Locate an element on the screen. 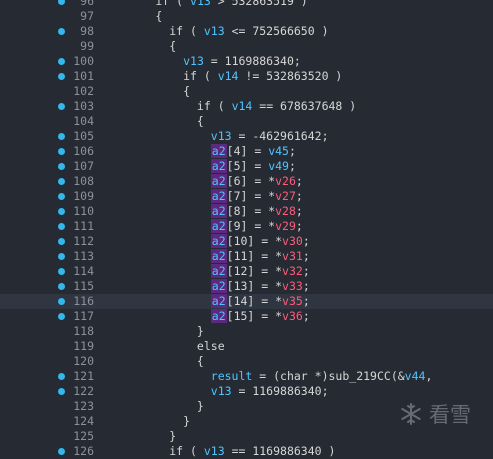 Image resolution: width=493 pixels, height=459 pixels. code-token-var: result is located at coordinates (232, 376).